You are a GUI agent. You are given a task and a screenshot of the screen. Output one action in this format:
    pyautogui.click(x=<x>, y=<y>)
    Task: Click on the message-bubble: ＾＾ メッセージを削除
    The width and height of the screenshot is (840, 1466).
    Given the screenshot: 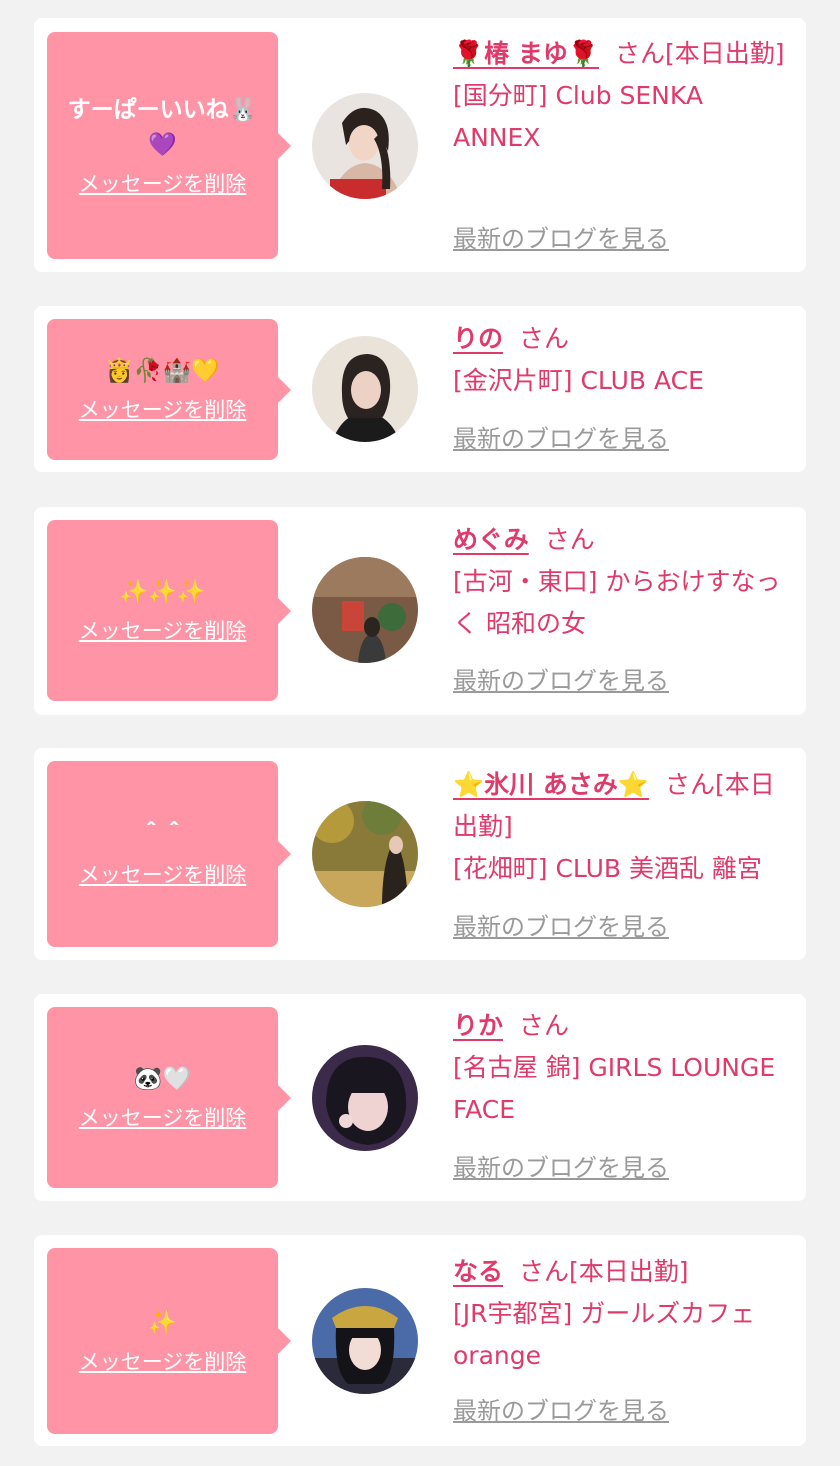 What is the action you would take?
    pyautogui.click(x=169, y=854)
    